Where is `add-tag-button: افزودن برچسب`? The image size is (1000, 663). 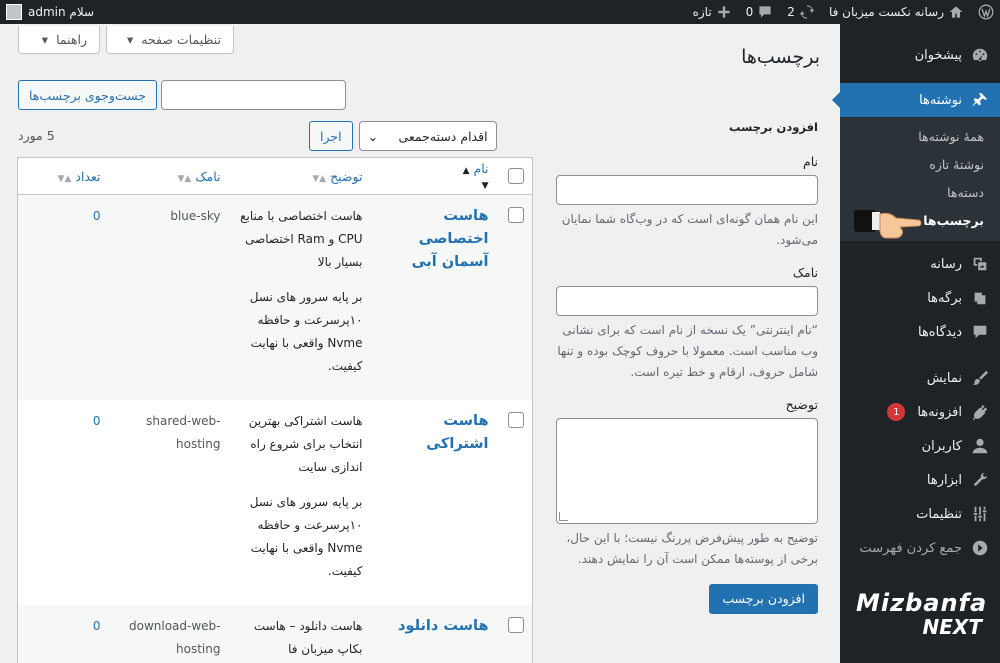 add-tag-button: افزودن برچسب is located at coordinates (763, 599).